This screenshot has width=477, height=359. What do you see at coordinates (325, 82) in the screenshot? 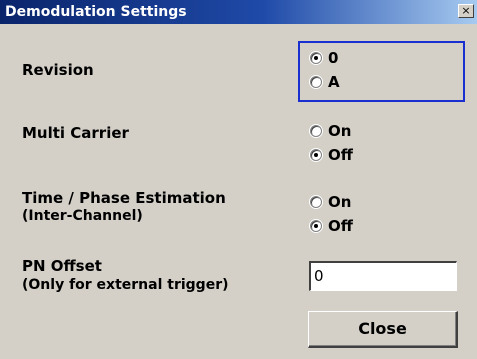
I see `revision-option-a: A` at bounding box center [325, 82].